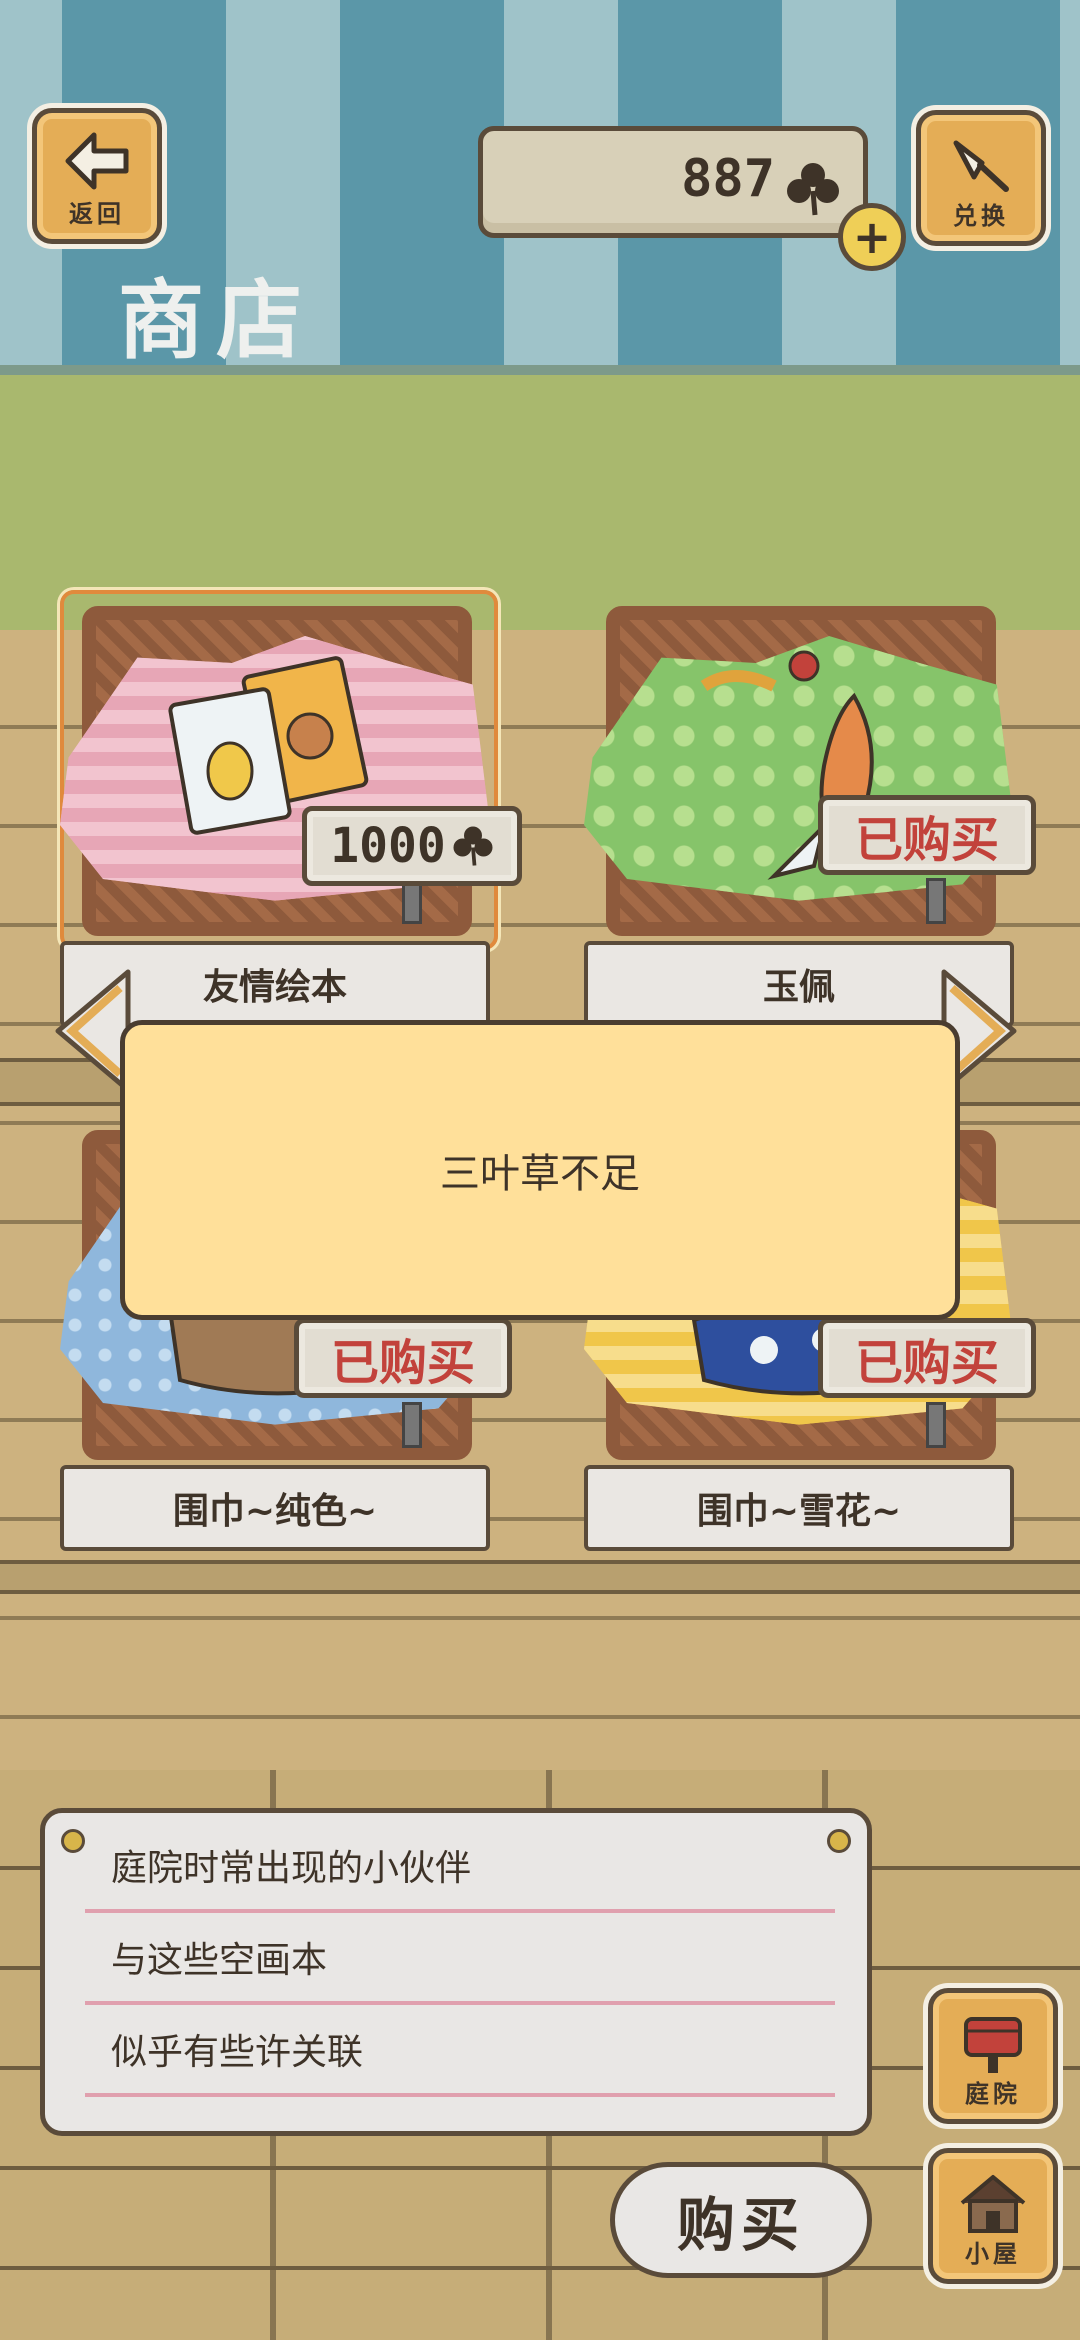 The width and height of the screenshot is (1080, 2340). I want to click on description-line: 与这些空画本, so click(460, 1960).